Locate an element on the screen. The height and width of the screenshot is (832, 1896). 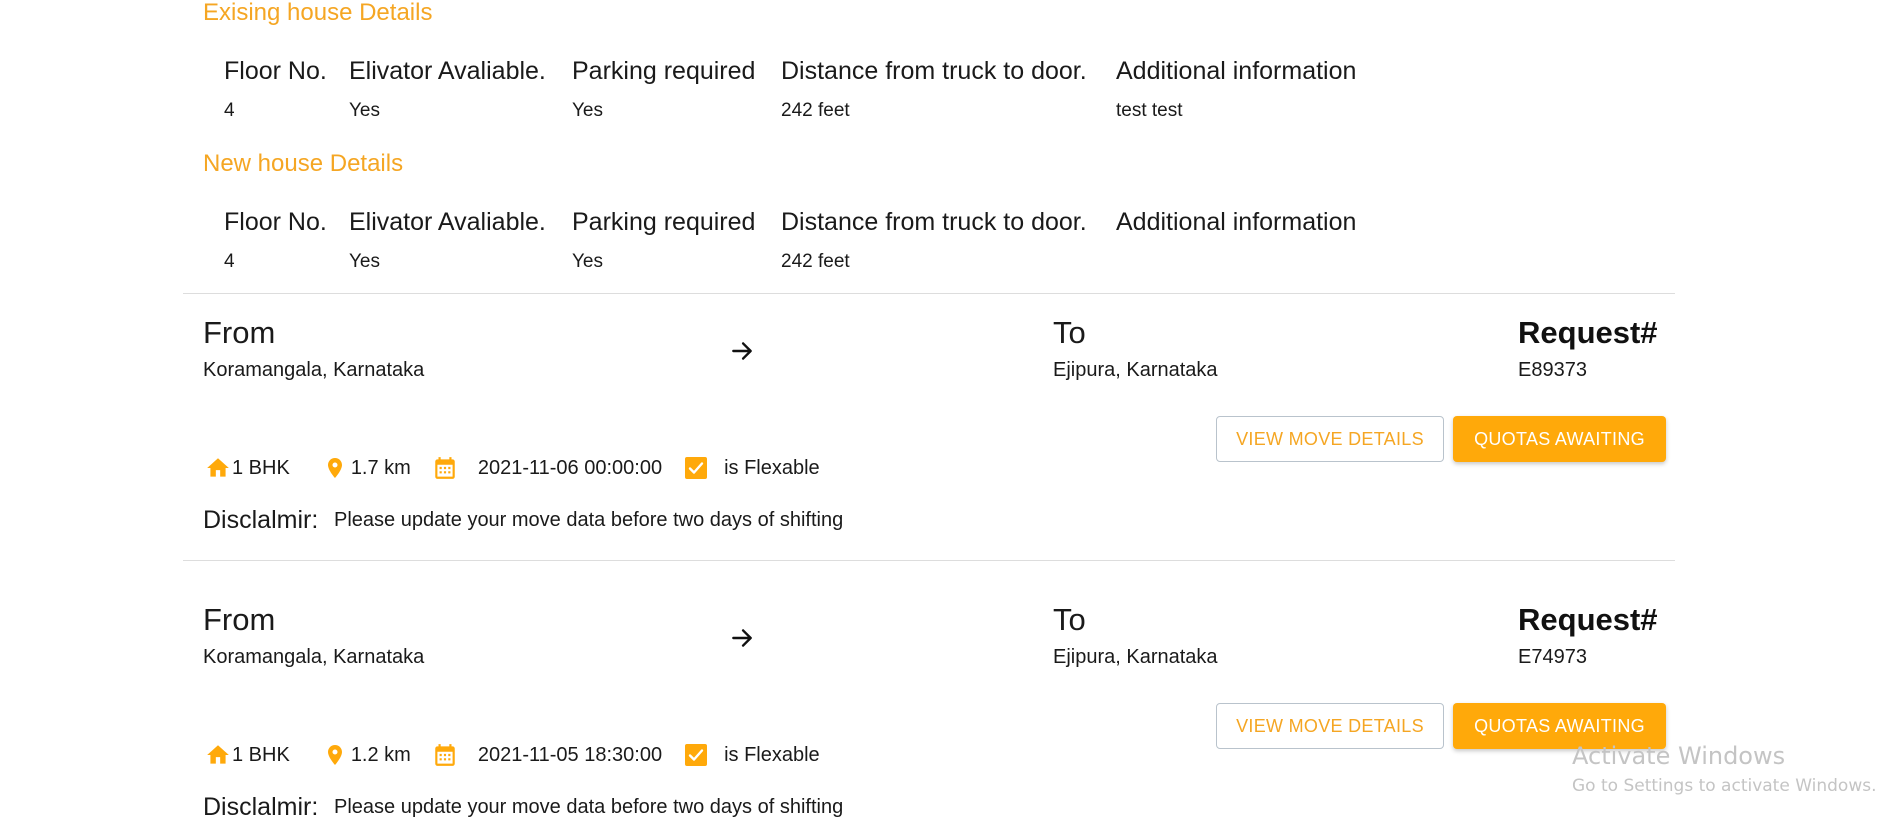
move-datetime: 2021-11-05 18:30:00 is located at coordinates (570, 754).